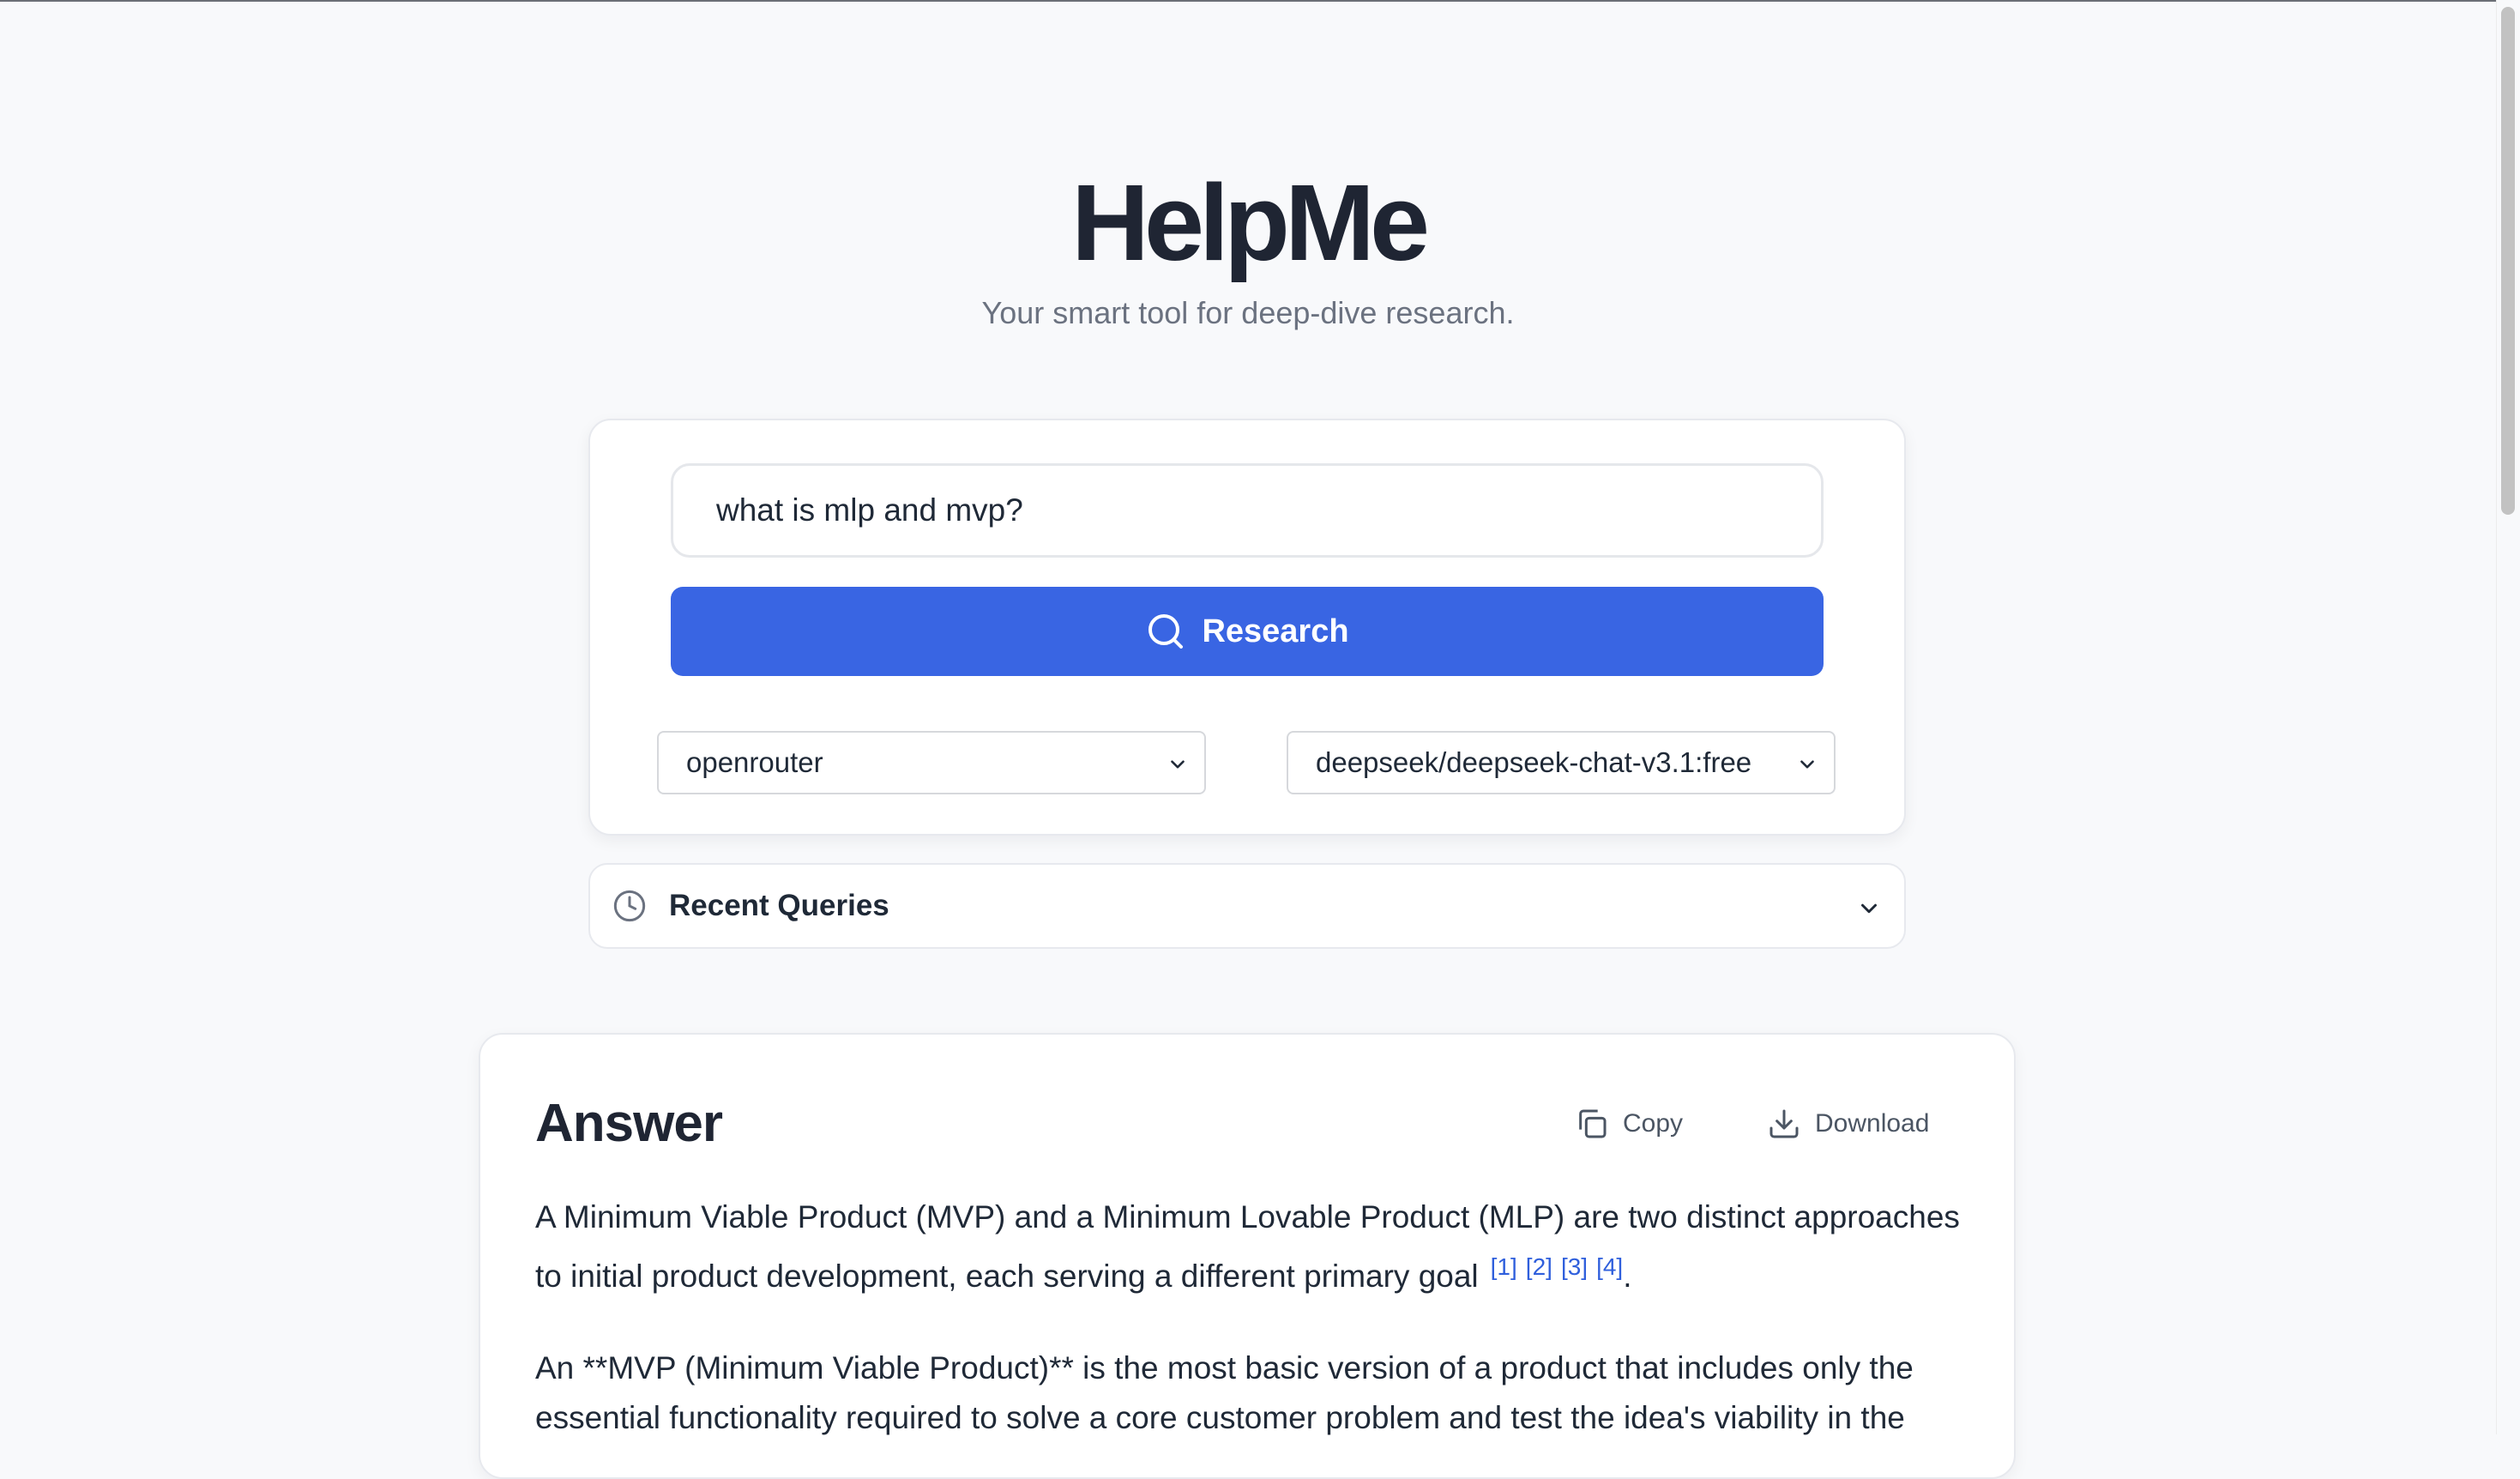 The height and width of the screenshot is (1479, 2520). What do you see at coordinates (2508, 717) in the screenshot?
I see `scrollbar` at bounding box center [2508, 717].